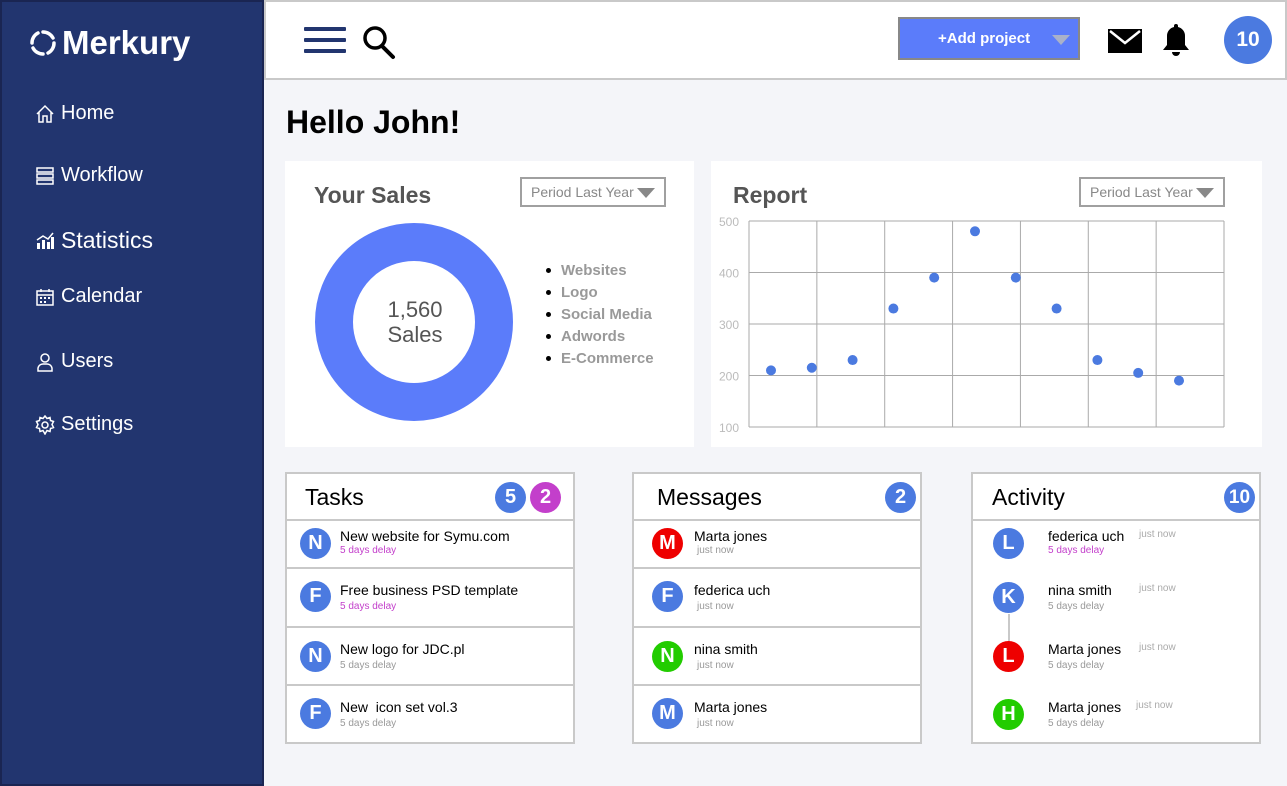 The width and height of the screenshot is (1287, 786). I want to click on activity-item: L Marta jones 5 days delay just now, so click(1116, 662).